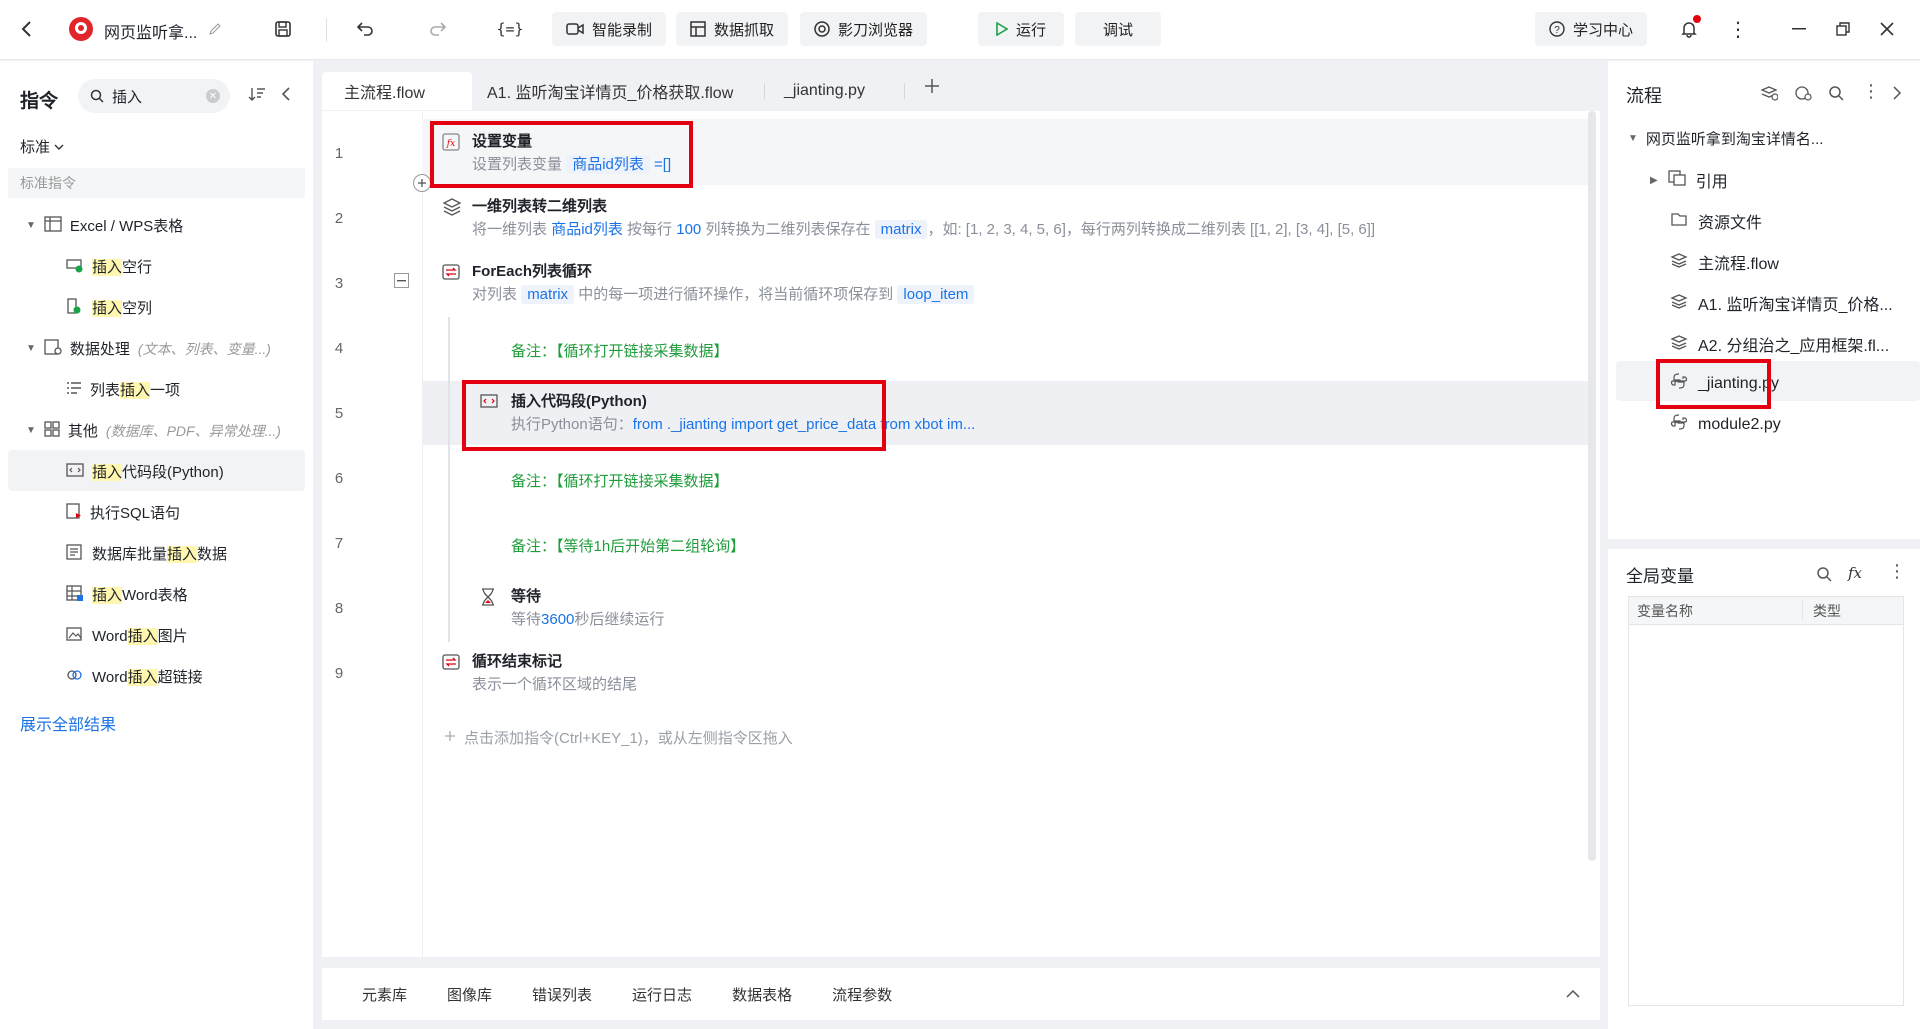  Describe the element at coordinates (588, 619) in the screenshot. I see `step-description: 等待3600秒后继续运行` at that location.